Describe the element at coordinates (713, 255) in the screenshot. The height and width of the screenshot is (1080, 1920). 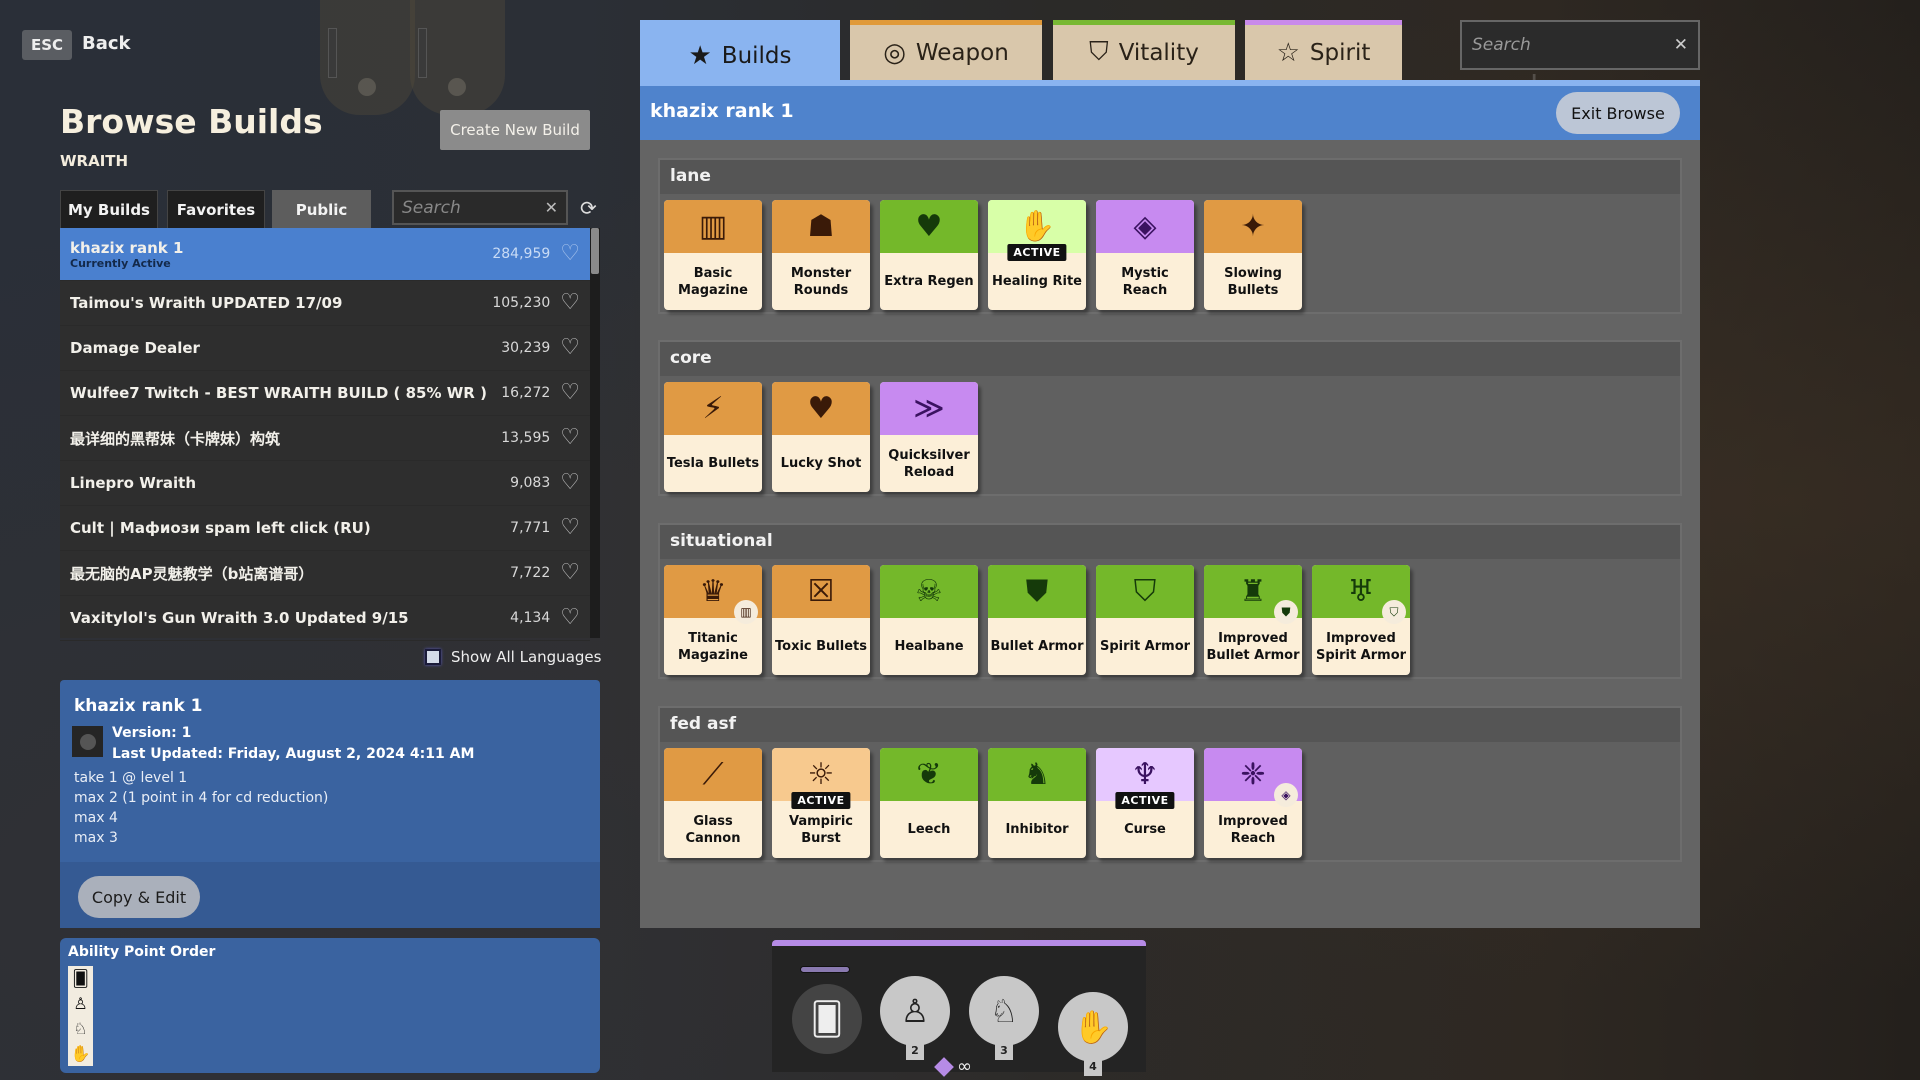
I see `item-card: ▥ Basic Magazine` at that location.